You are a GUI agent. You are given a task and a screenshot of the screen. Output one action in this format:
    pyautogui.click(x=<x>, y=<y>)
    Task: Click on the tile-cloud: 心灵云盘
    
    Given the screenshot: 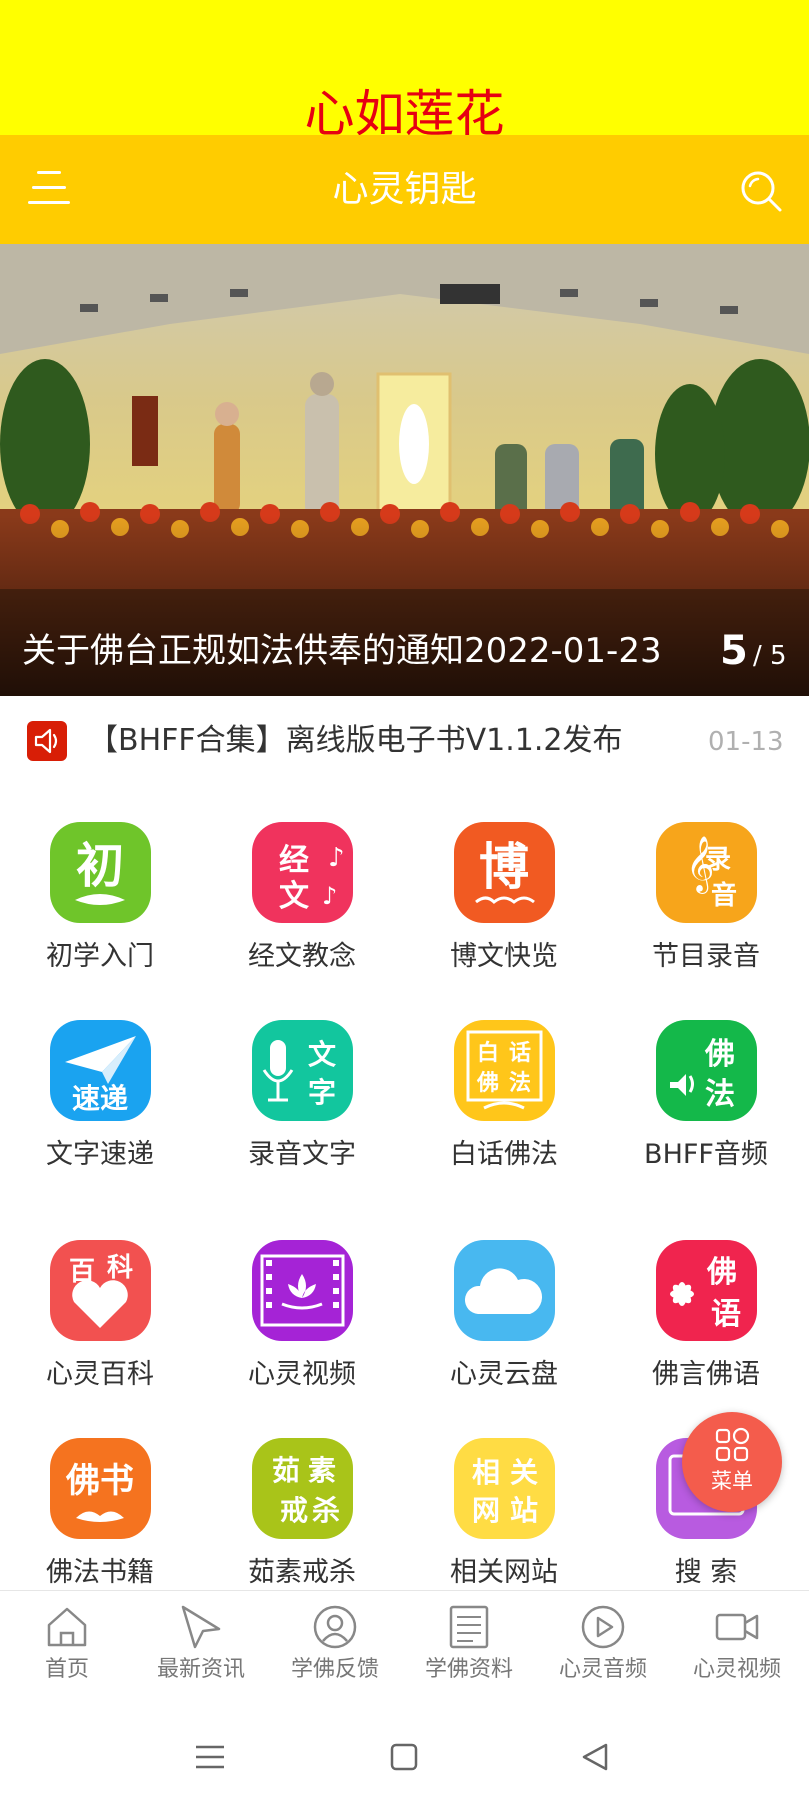 What is the action you would take?
    pyautogui.click(x=504, y=1325)
    